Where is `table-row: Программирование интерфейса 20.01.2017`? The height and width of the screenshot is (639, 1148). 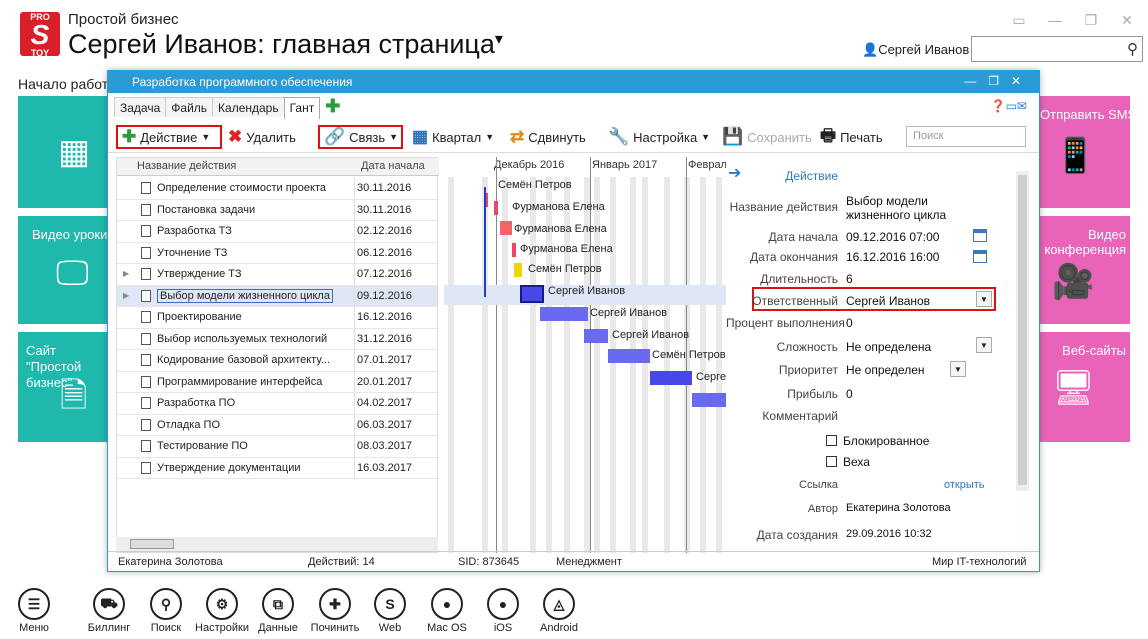 table-row: Программирование интерфейса 20.01.2017 is located at coordinates (277, 382).